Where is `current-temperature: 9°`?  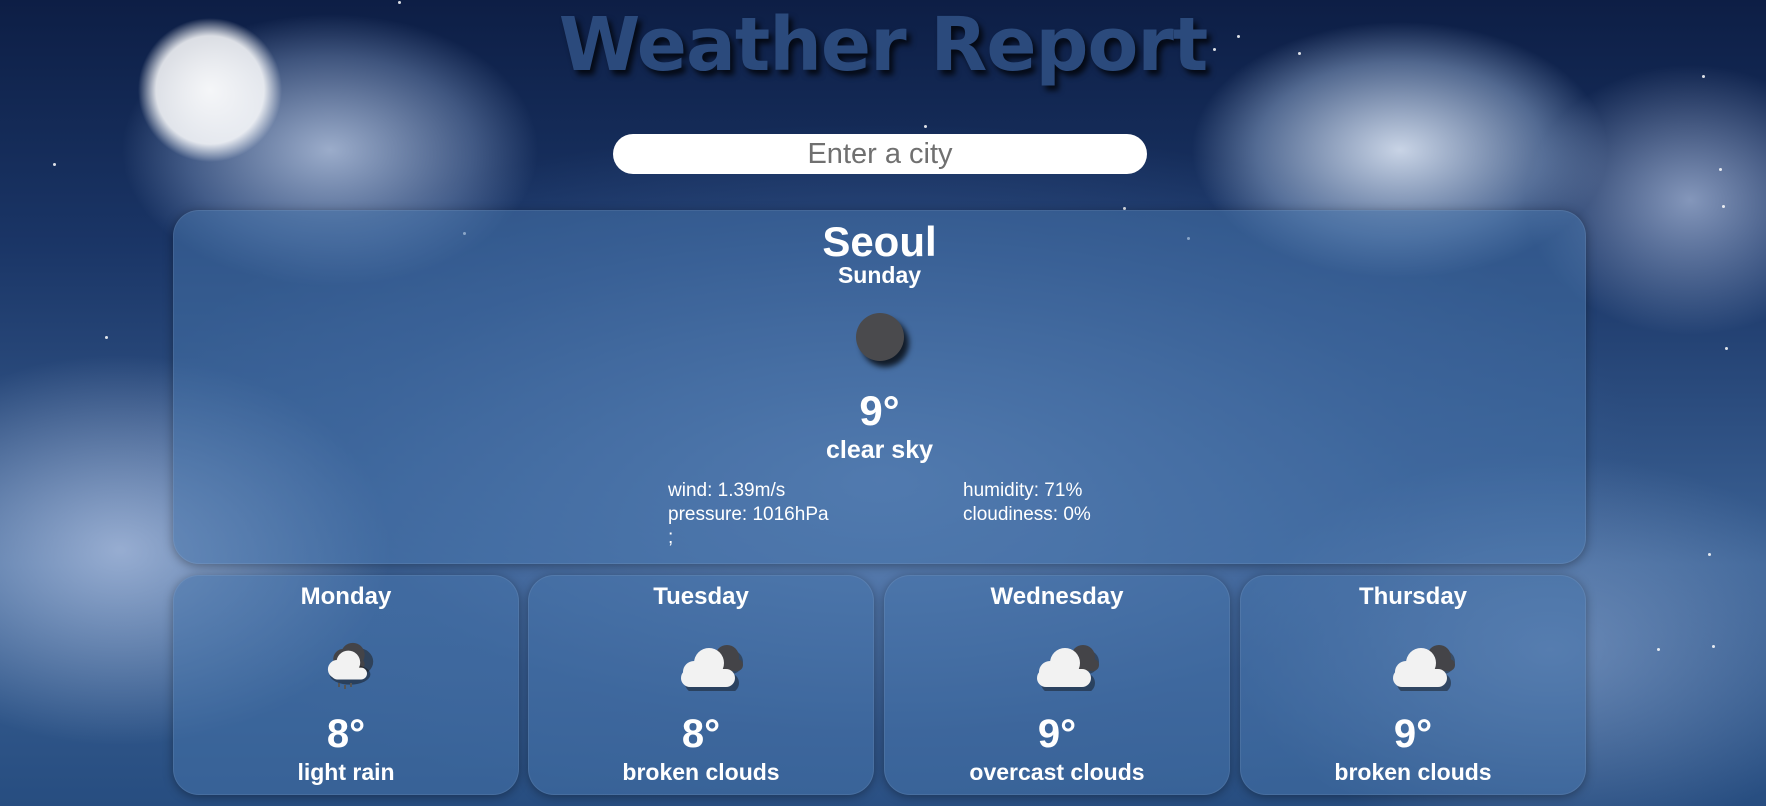 current-temperature: 9° is located at coordinates (879, 410).